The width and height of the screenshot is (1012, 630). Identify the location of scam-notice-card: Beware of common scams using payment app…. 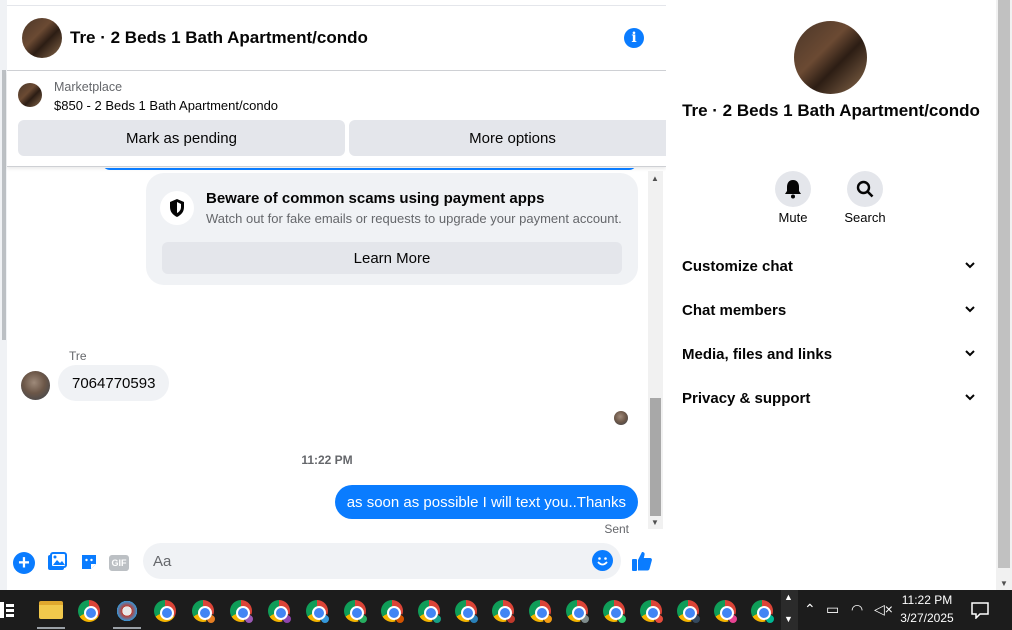
(392, 229).